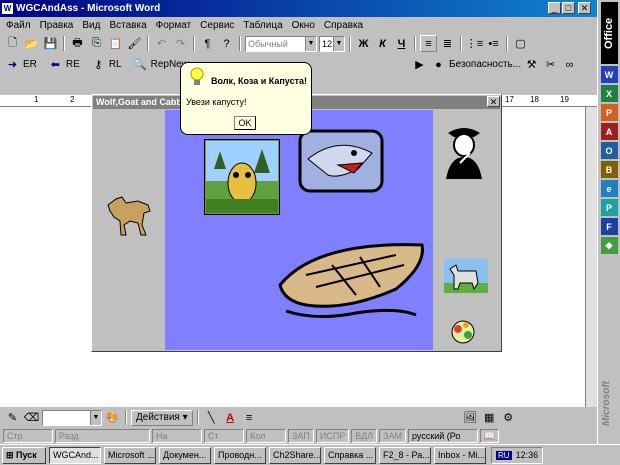  I want to click on font-color-icon: A, so click(230, 417).